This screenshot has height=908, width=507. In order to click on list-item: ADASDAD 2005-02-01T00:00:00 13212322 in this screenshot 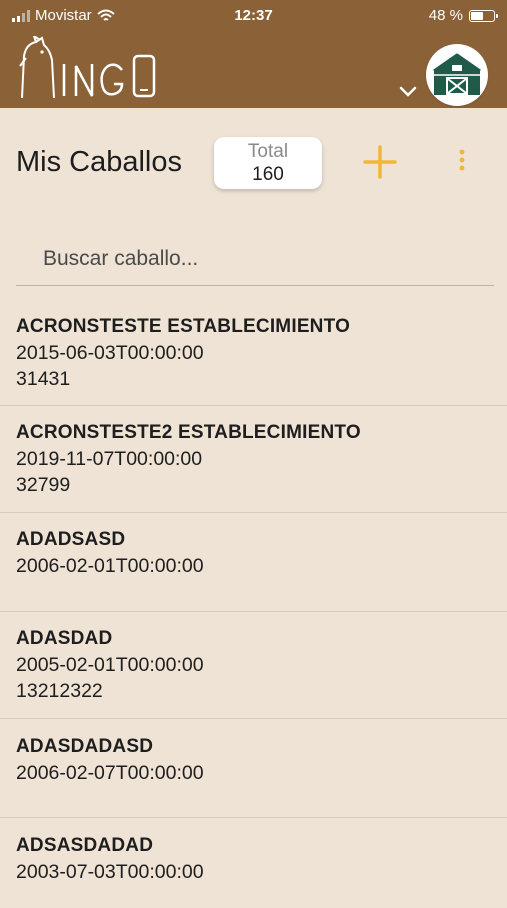, I will do `click(253, 665)`.